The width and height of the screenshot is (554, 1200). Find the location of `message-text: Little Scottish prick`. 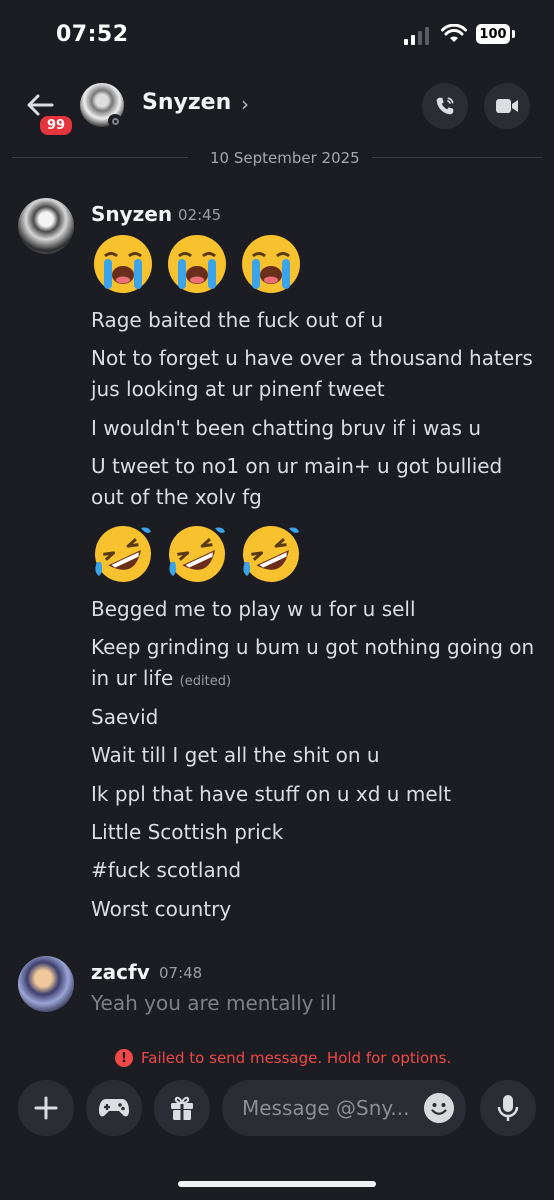

message-text: Little Scottish prick is located at coordinates (316, 832).